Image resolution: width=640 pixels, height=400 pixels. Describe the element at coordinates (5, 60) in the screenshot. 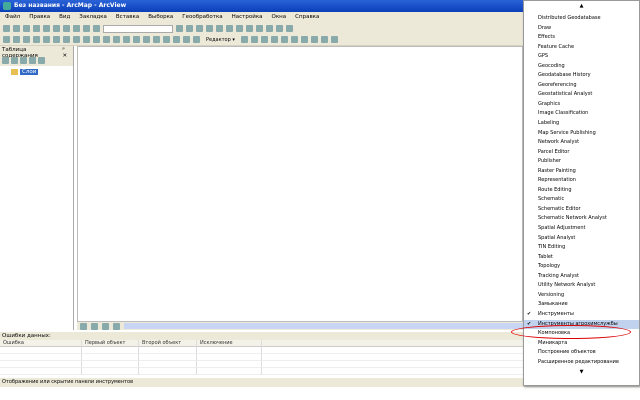

I see `list-by-drawing-order-icon` at that location.